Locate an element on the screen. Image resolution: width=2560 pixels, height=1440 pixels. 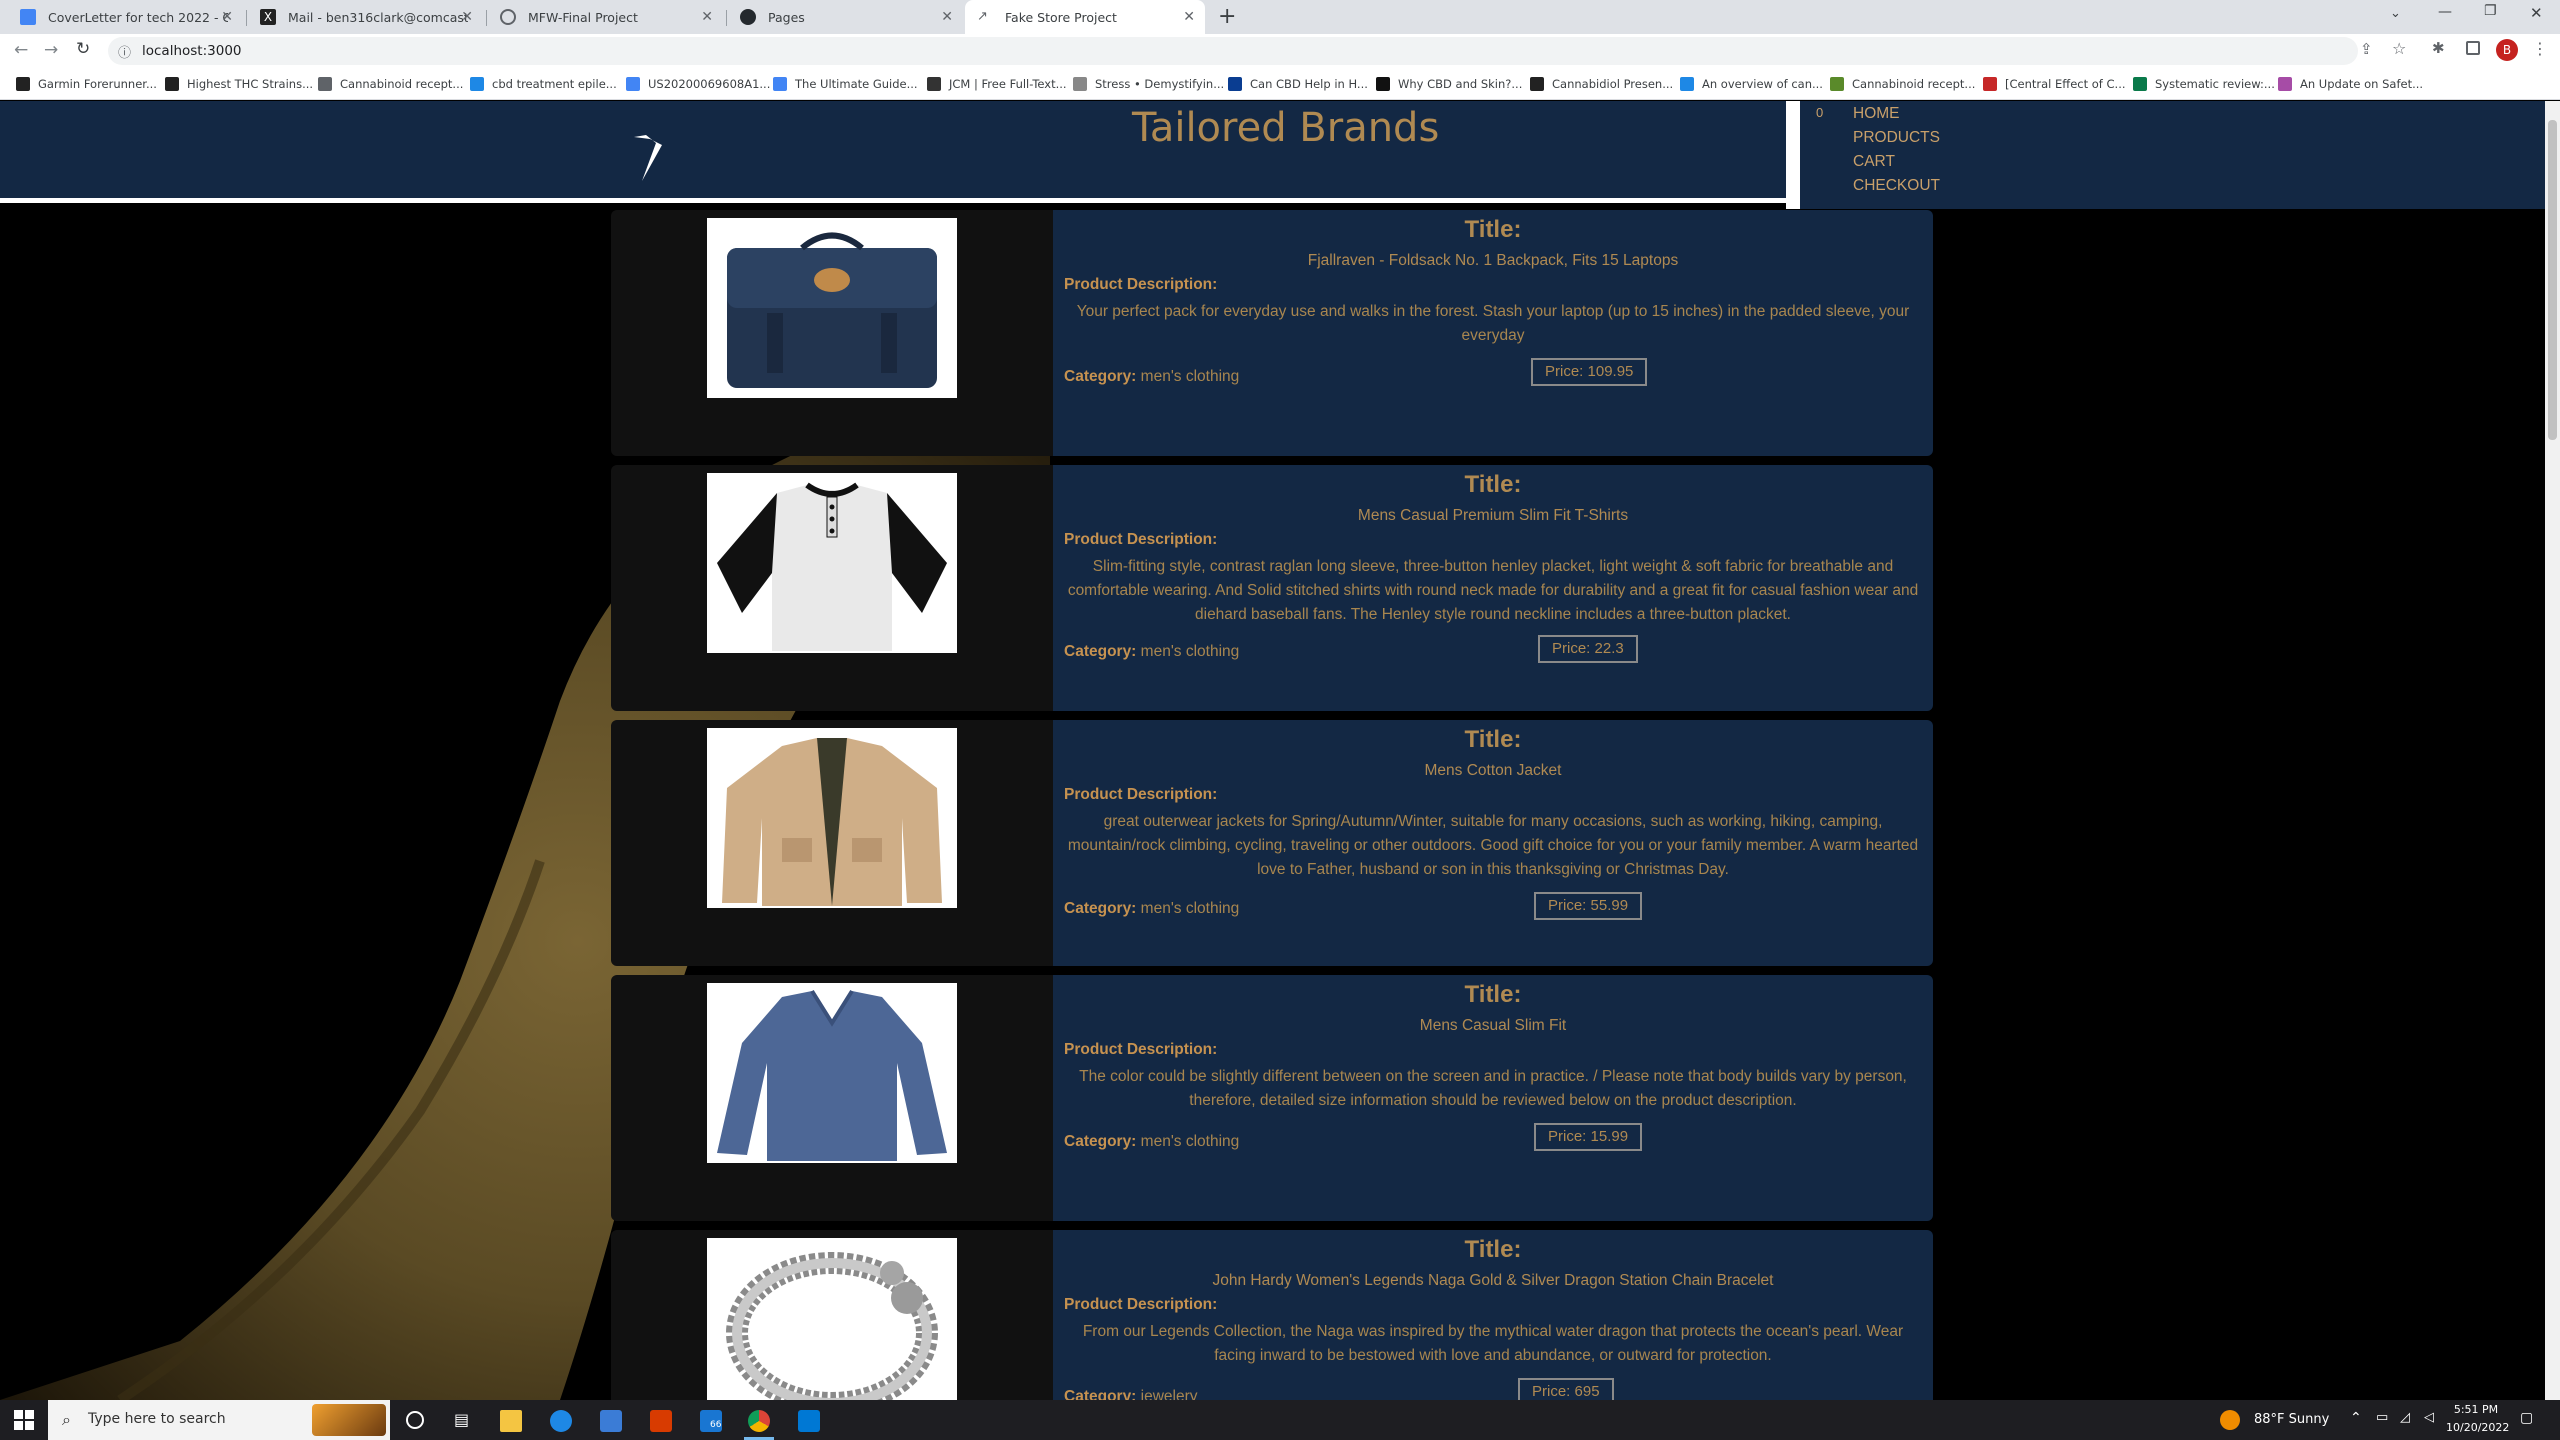
windows-start-icon is located at coordinates (24, 1420).